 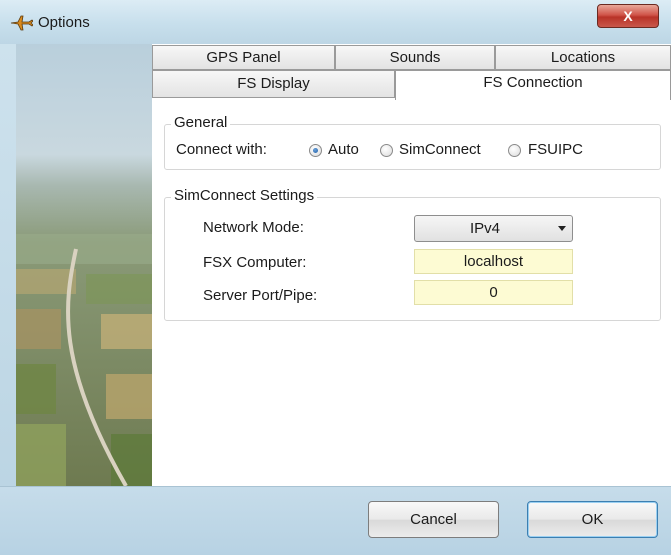 I want to click on tab-gps-panel: GPS Panel, so click(x=243, y=57).